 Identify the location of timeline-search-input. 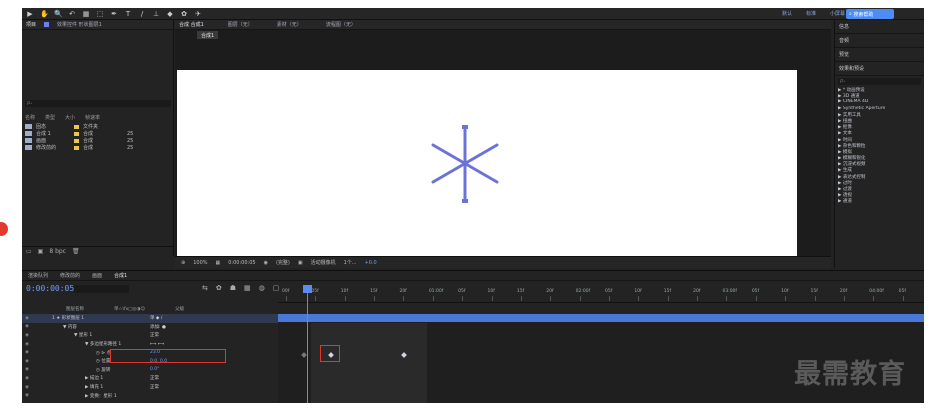
(101, 289).